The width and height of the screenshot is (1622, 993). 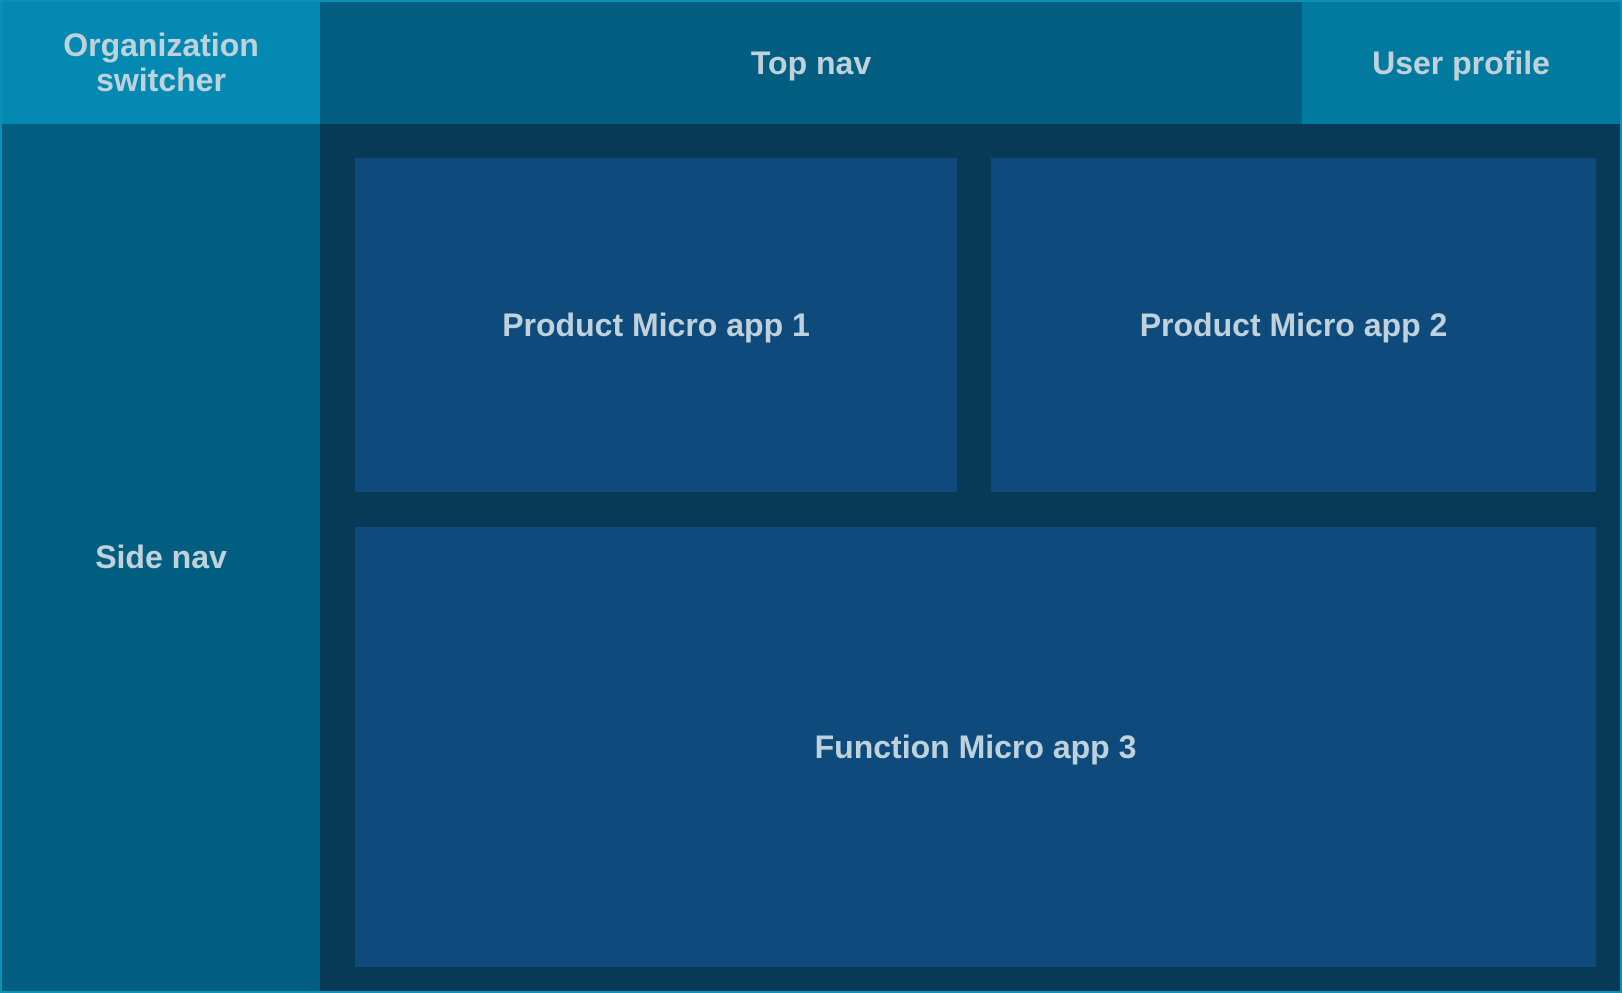 I want to click on product-micro-app-1: Product Micro app 1, so click(x=656, y=325).